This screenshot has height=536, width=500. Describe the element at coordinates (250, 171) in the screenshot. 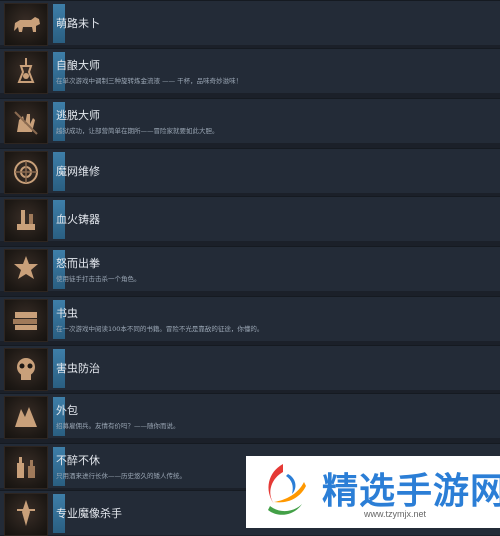

I see `achievement-row: 魔网维修` at that location.